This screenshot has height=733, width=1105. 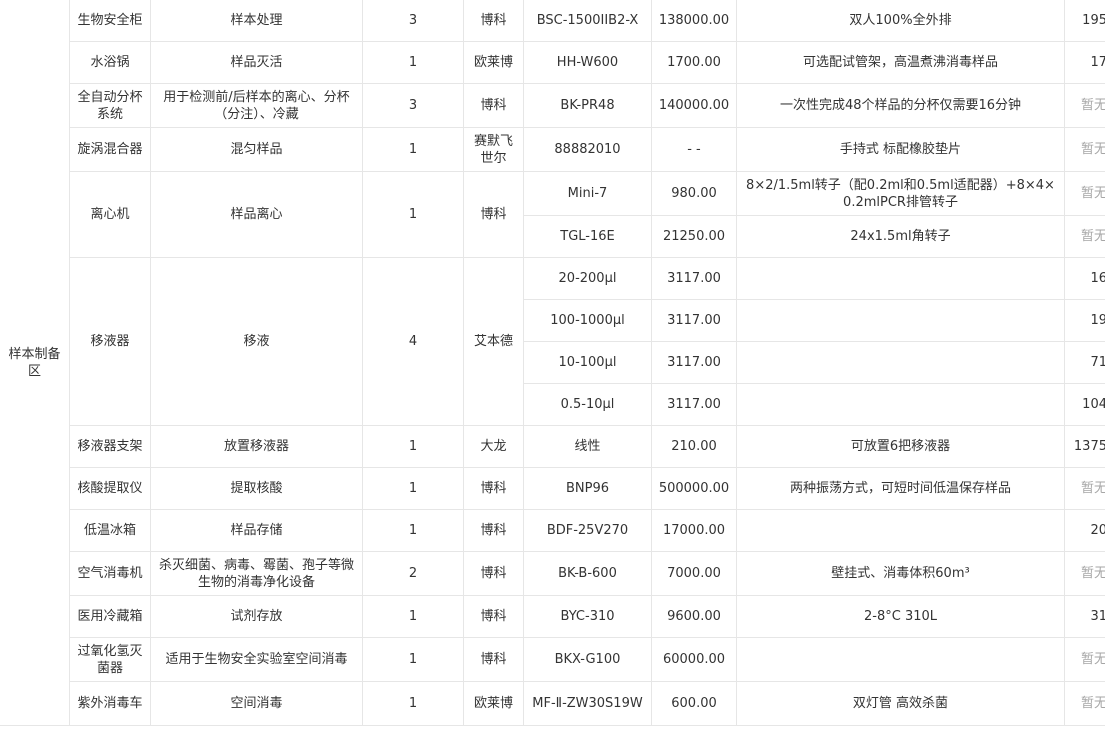 What do you see at coordinates (110, 488) in the screenshot?
I see `device-name: 核酸提取仪` at bounding box center [110, 488].